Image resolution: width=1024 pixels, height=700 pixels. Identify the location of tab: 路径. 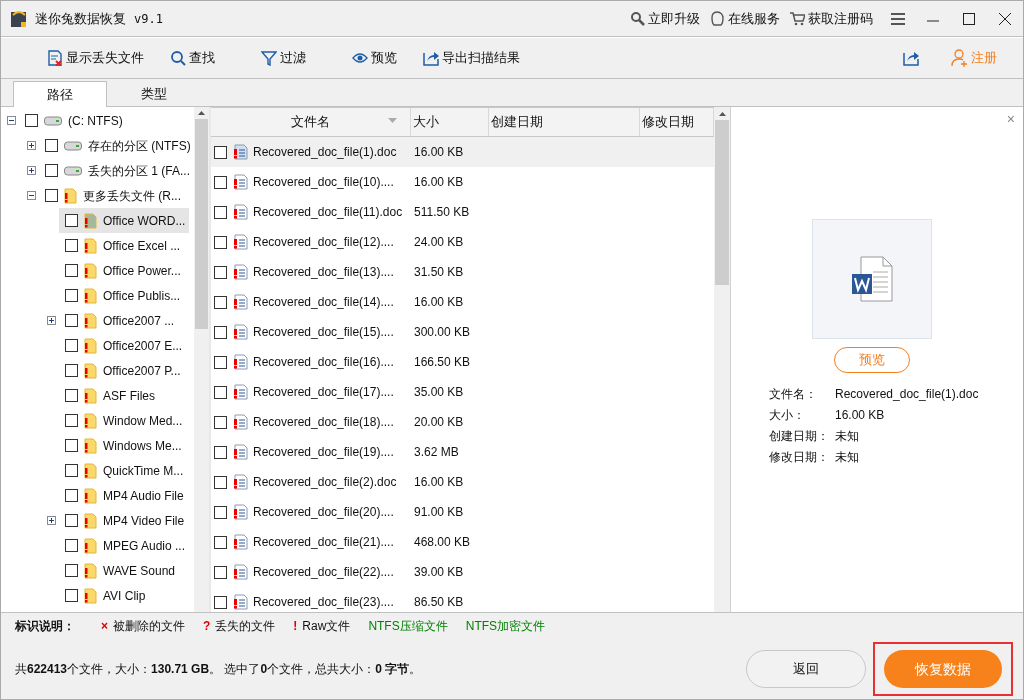
(60, 94).